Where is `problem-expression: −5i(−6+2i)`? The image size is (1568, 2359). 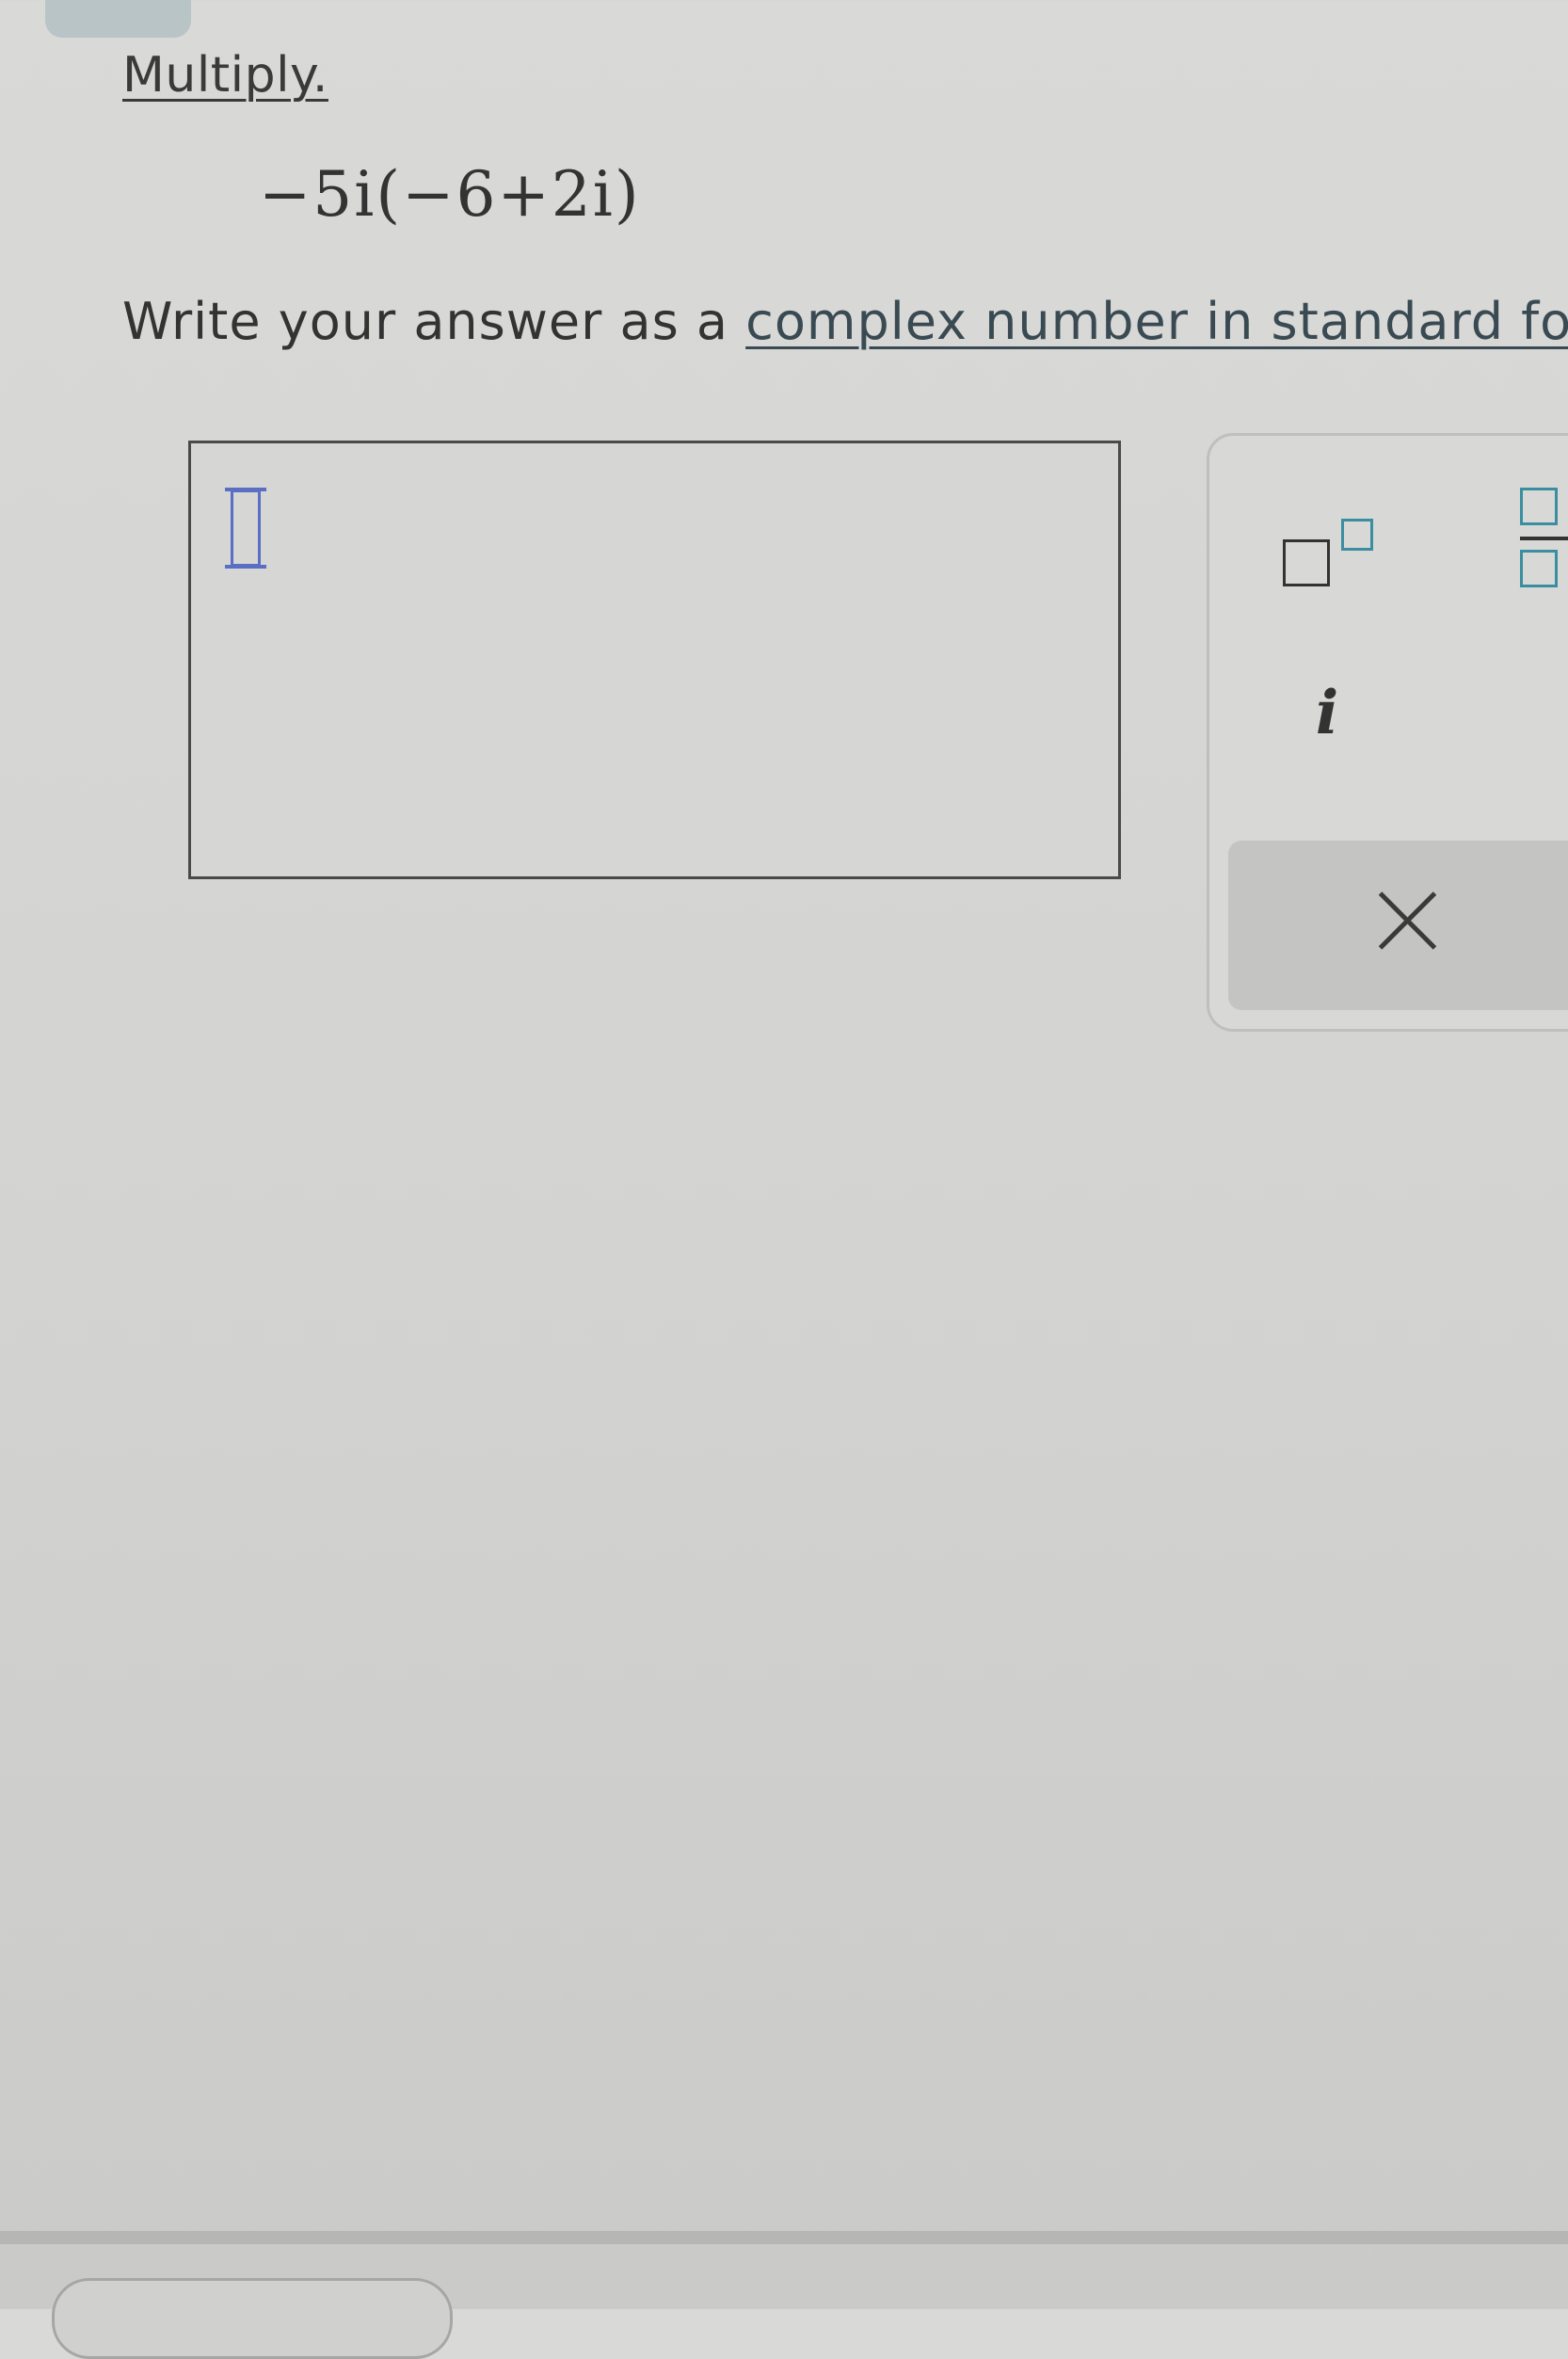
problem-expression: −5i(−6+2i) is located at coordinates (450, 194).